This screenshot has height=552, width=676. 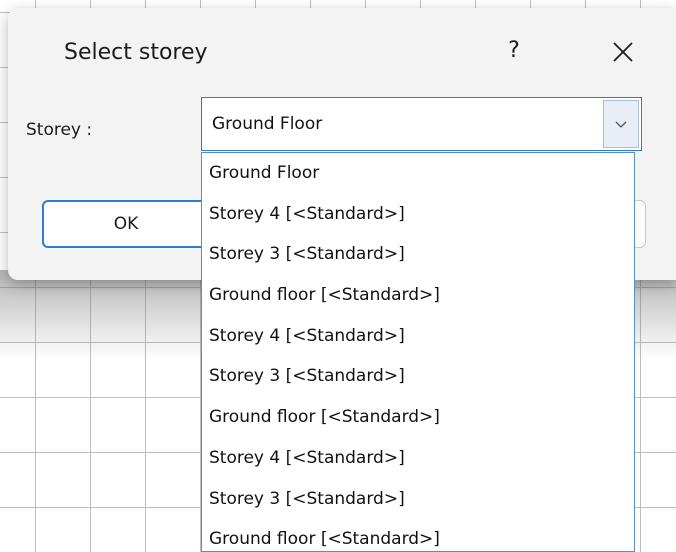 I want to click on chevron-down-icon, so click(x=621, y=124).